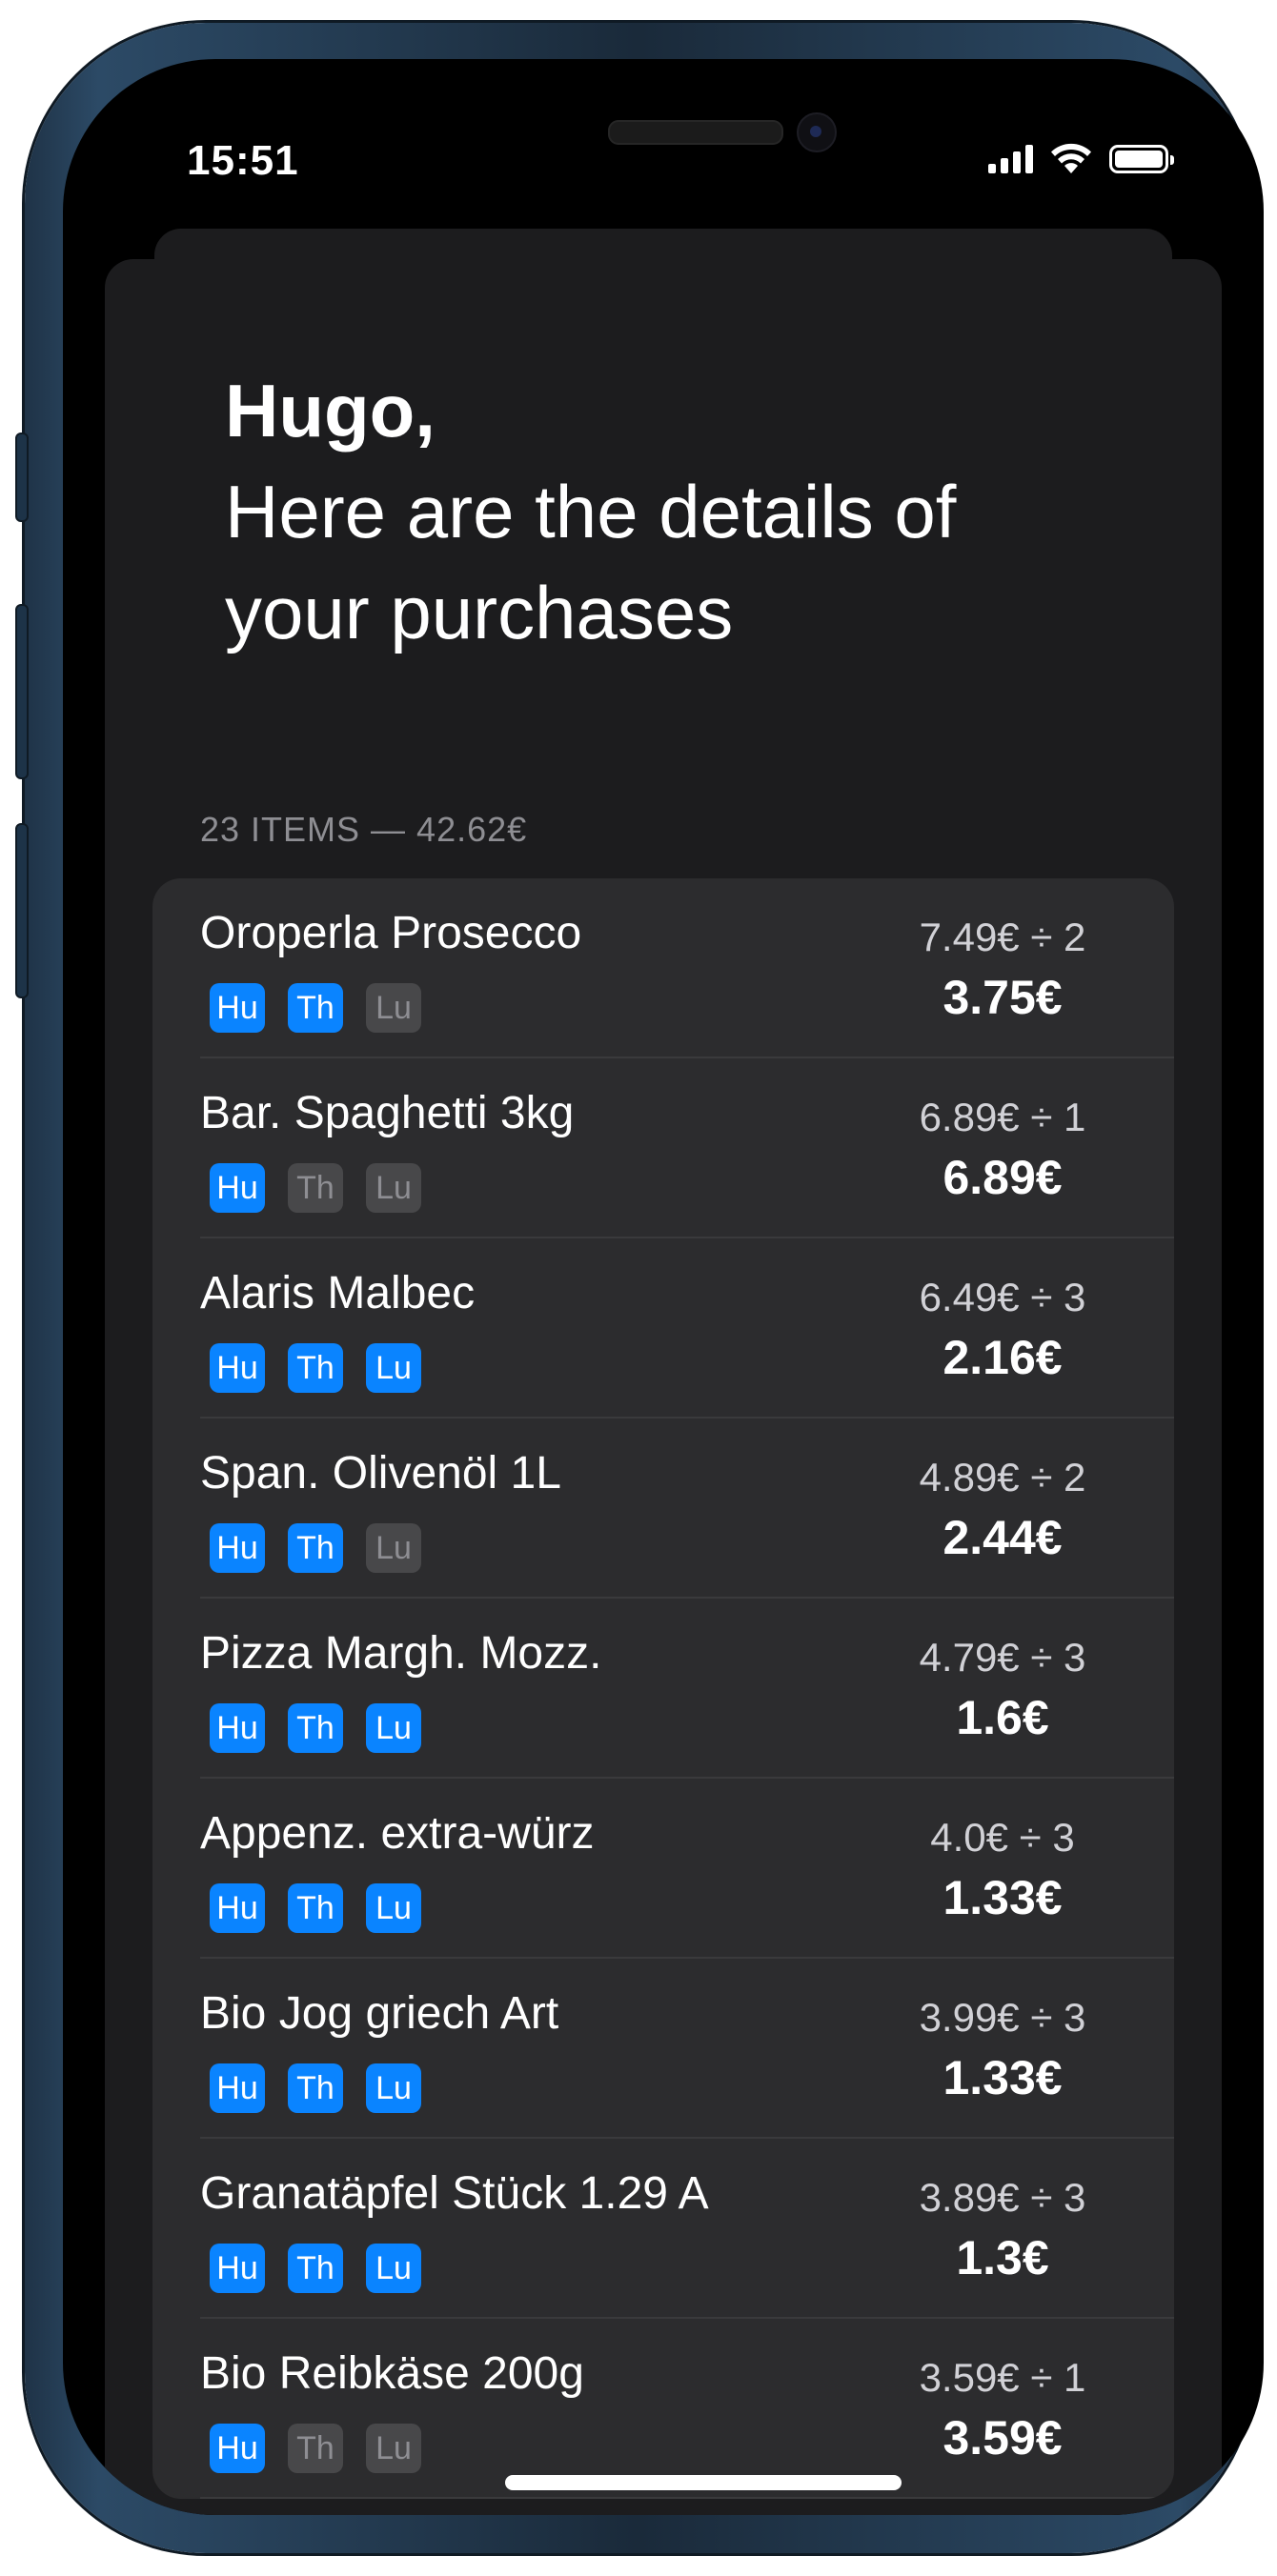  What do you see at coordinates (338, 1293) in the screenshot?
I see `item-name: Alaris Malbec` at bounding box center [338, 1293].